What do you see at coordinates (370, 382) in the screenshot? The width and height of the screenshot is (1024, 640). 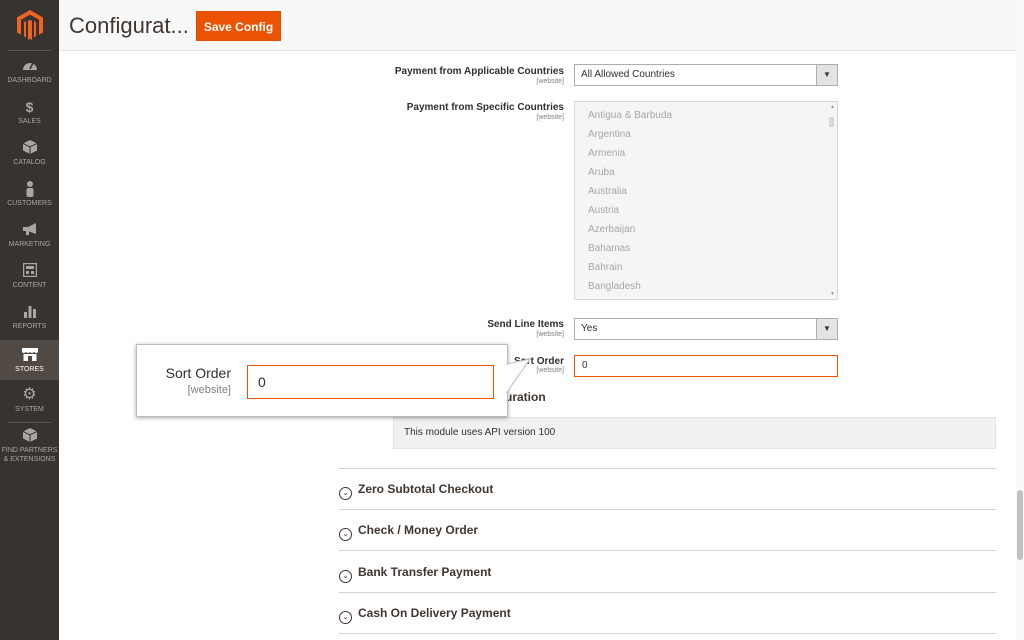 I see `callout-sort-order-input: 0` at bounding box center [370, 382].